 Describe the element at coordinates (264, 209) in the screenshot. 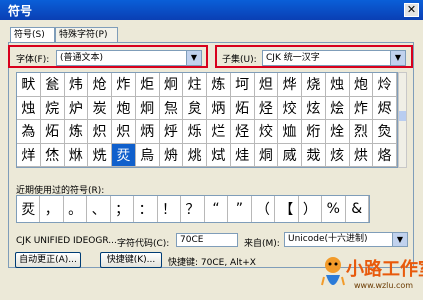

I see `recent-symbol-cell: （` at that location.